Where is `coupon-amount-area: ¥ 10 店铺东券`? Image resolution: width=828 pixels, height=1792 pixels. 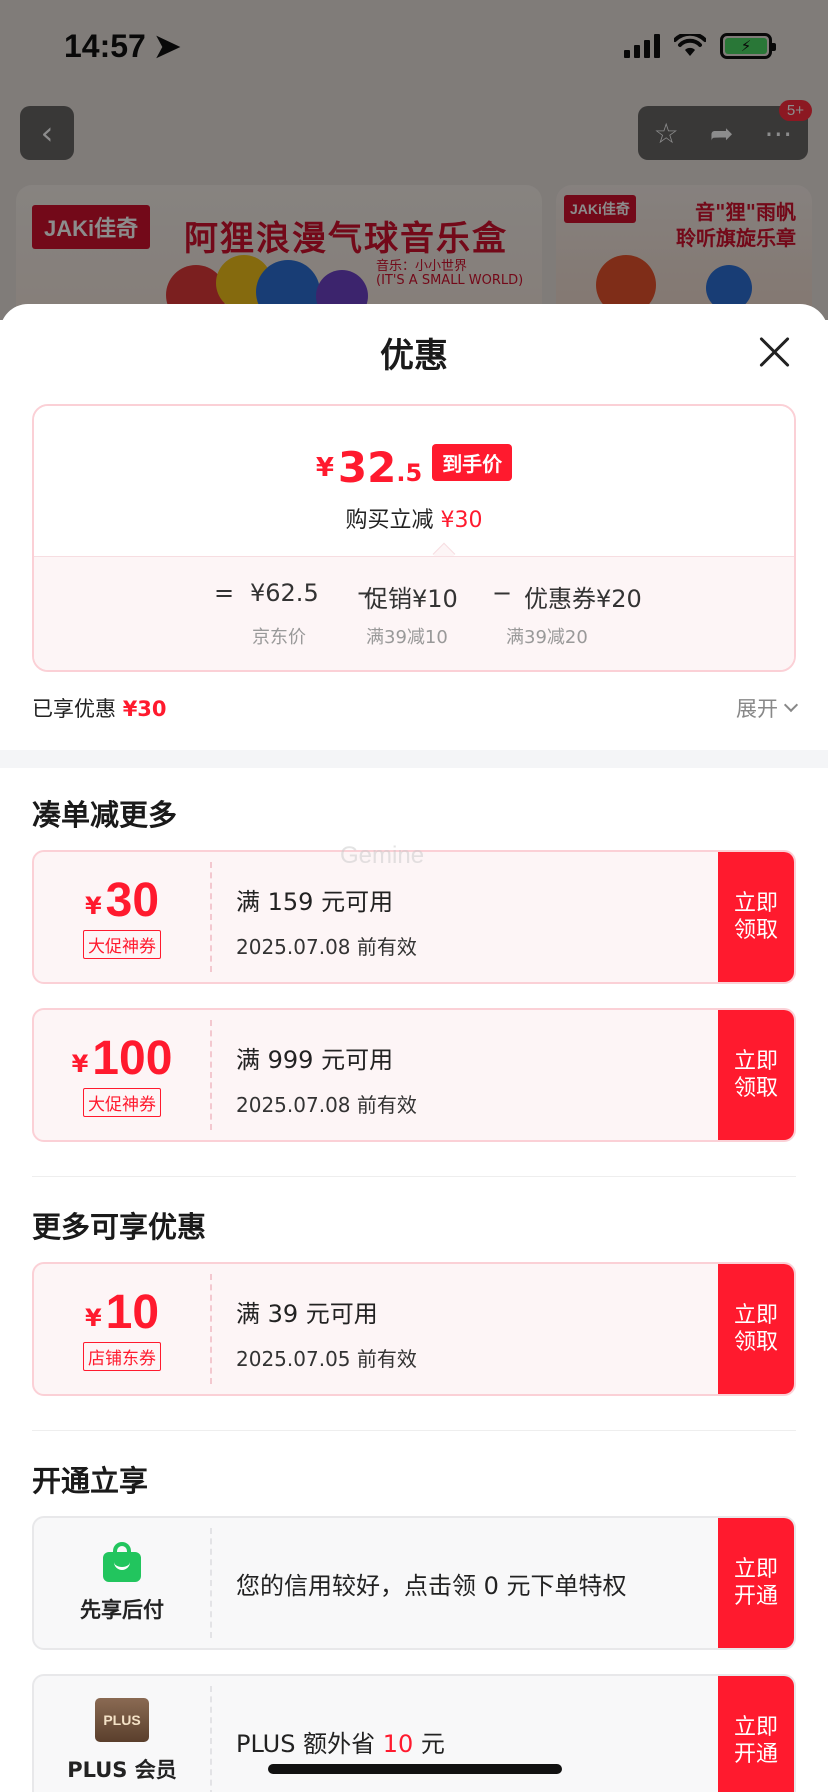
coupon-amount-area: ¥ 10 店铺东券 is located at coordinates (122, 1329).